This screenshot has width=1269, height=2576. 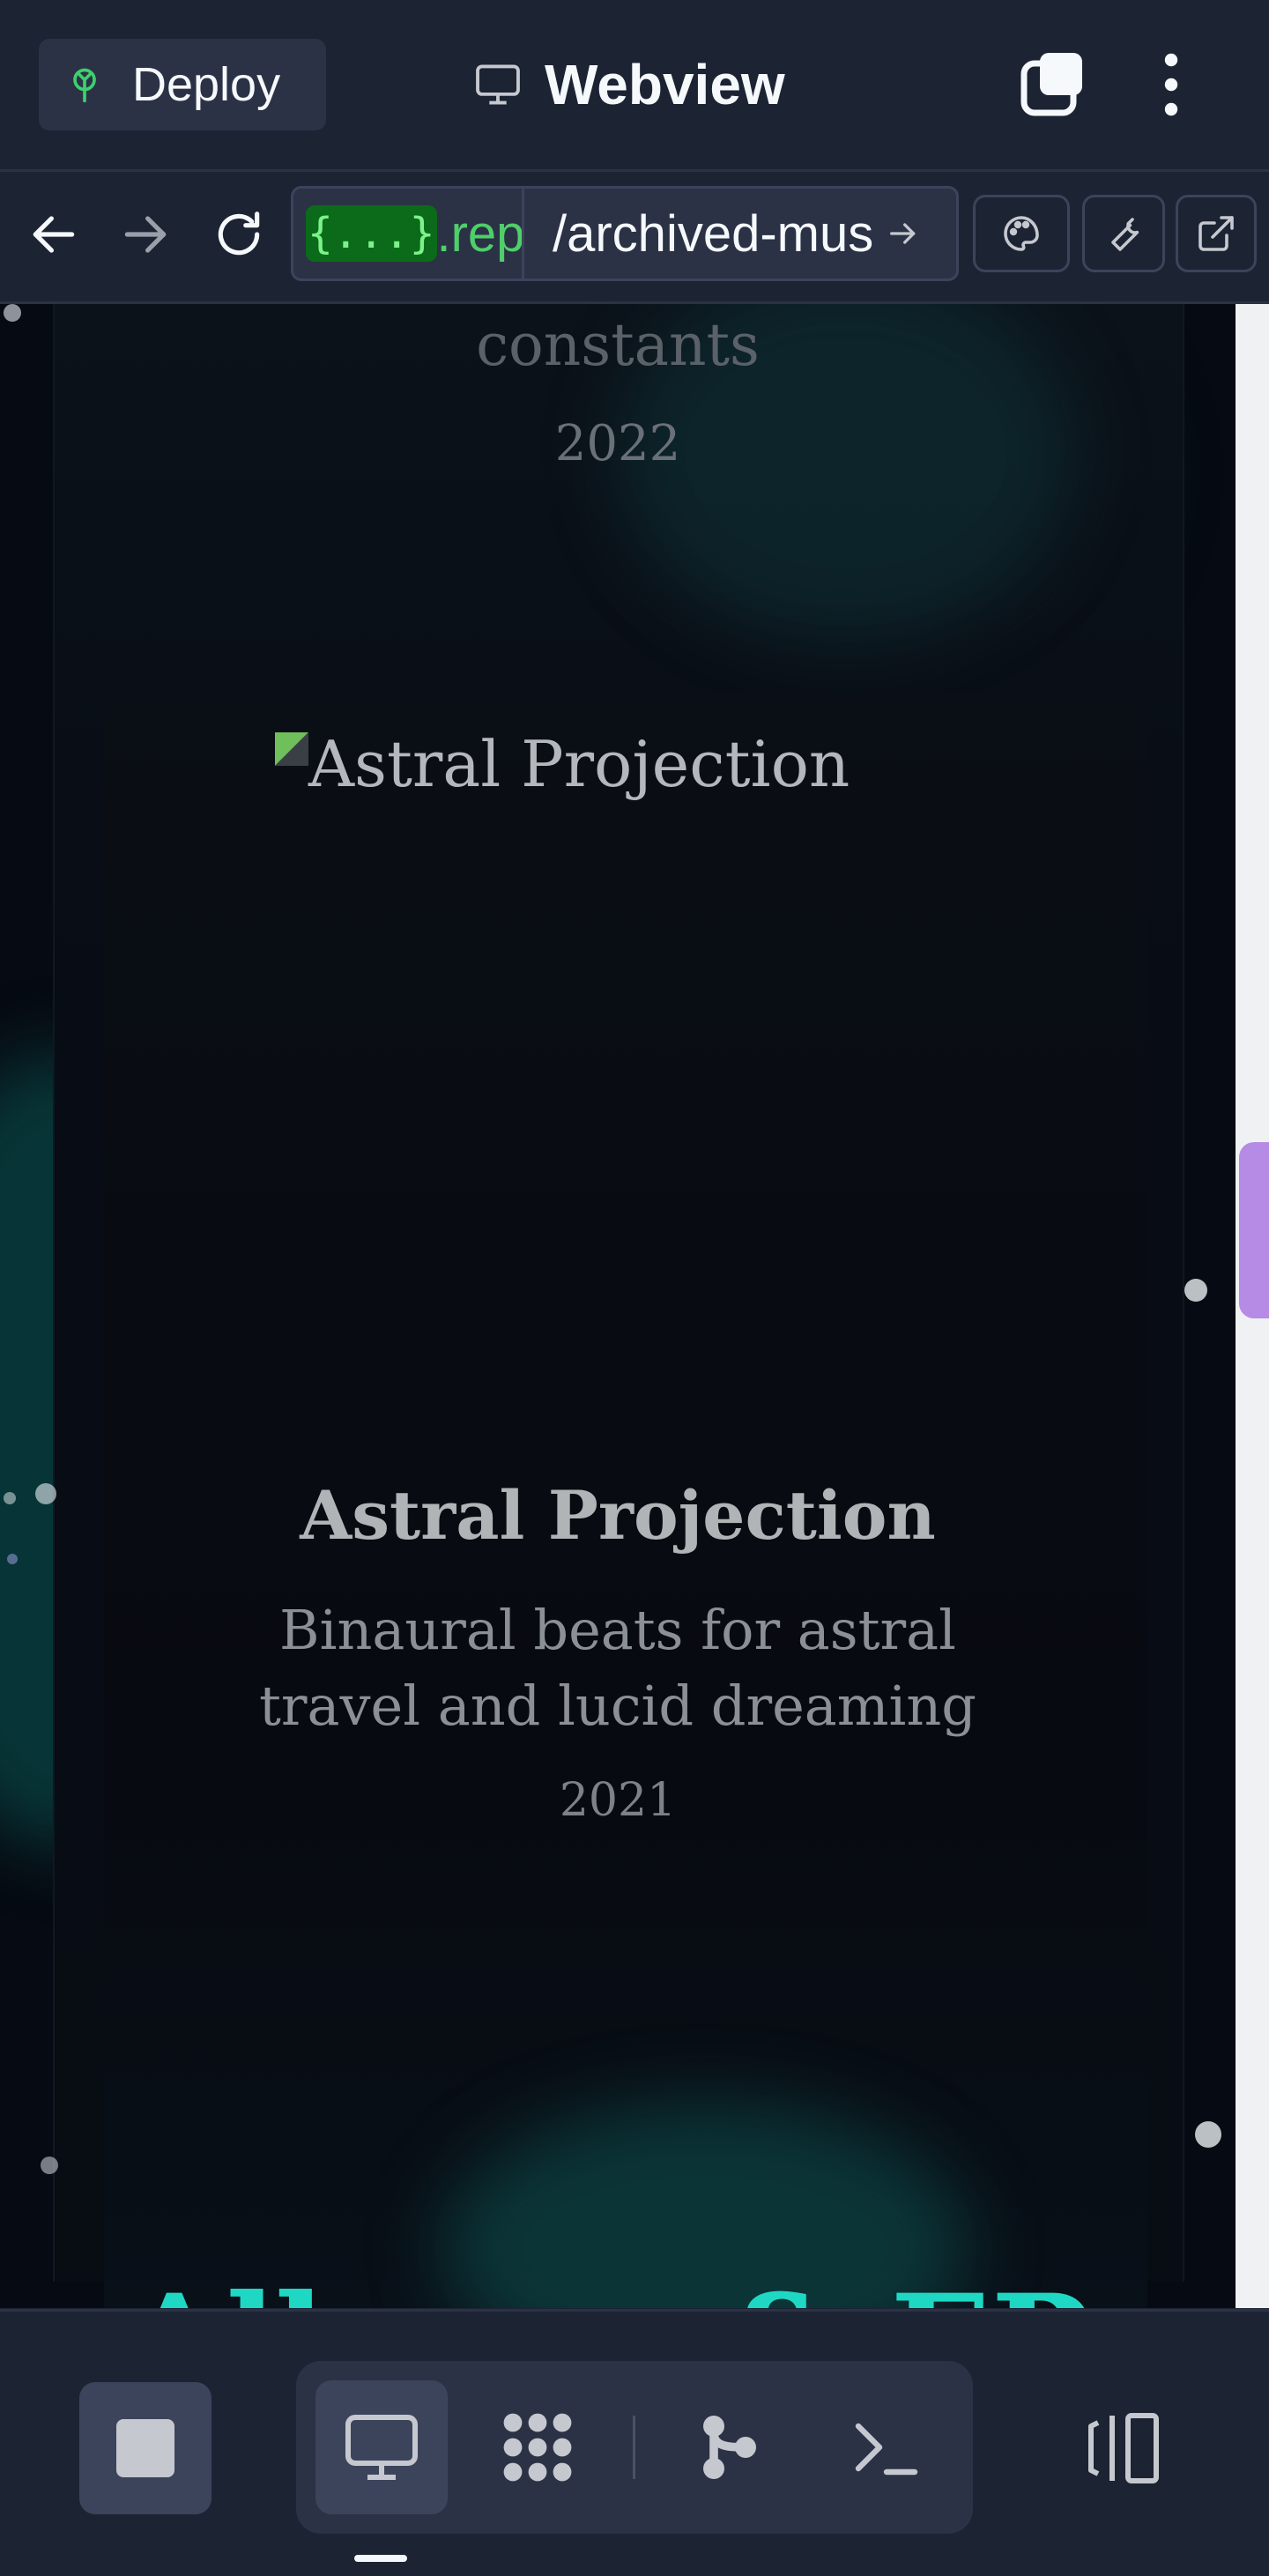 What do you see at coordinates (207, 84) in the screenshot?
I see `deploy-label: Deploy` at bounding box center [207, 84].